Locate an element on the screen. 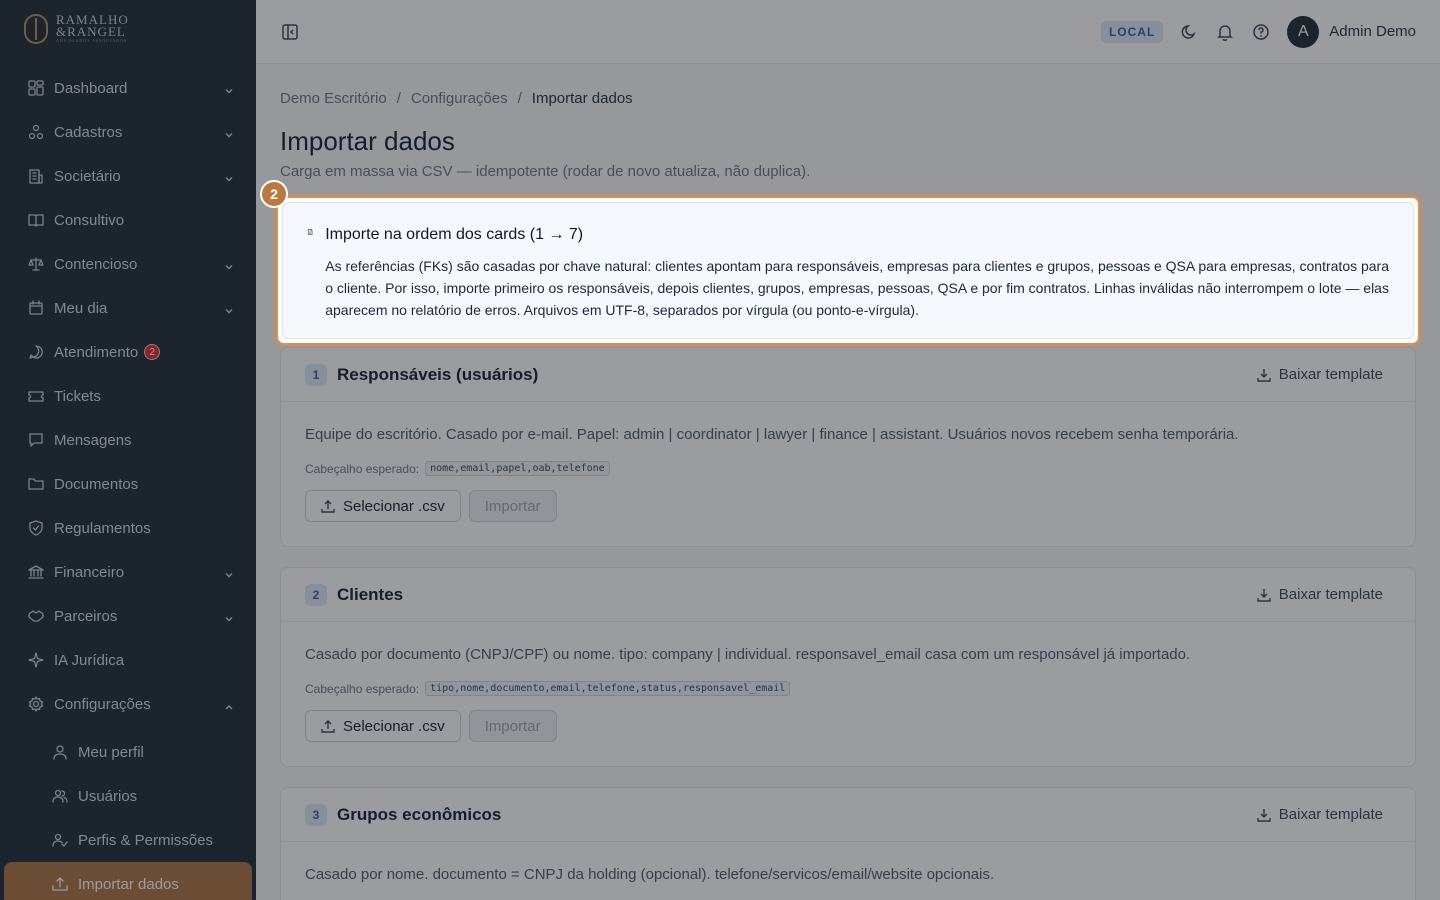 The width and height of the screenshot is (1440, 900). file-text-icon is located at coordinates (310, 232).